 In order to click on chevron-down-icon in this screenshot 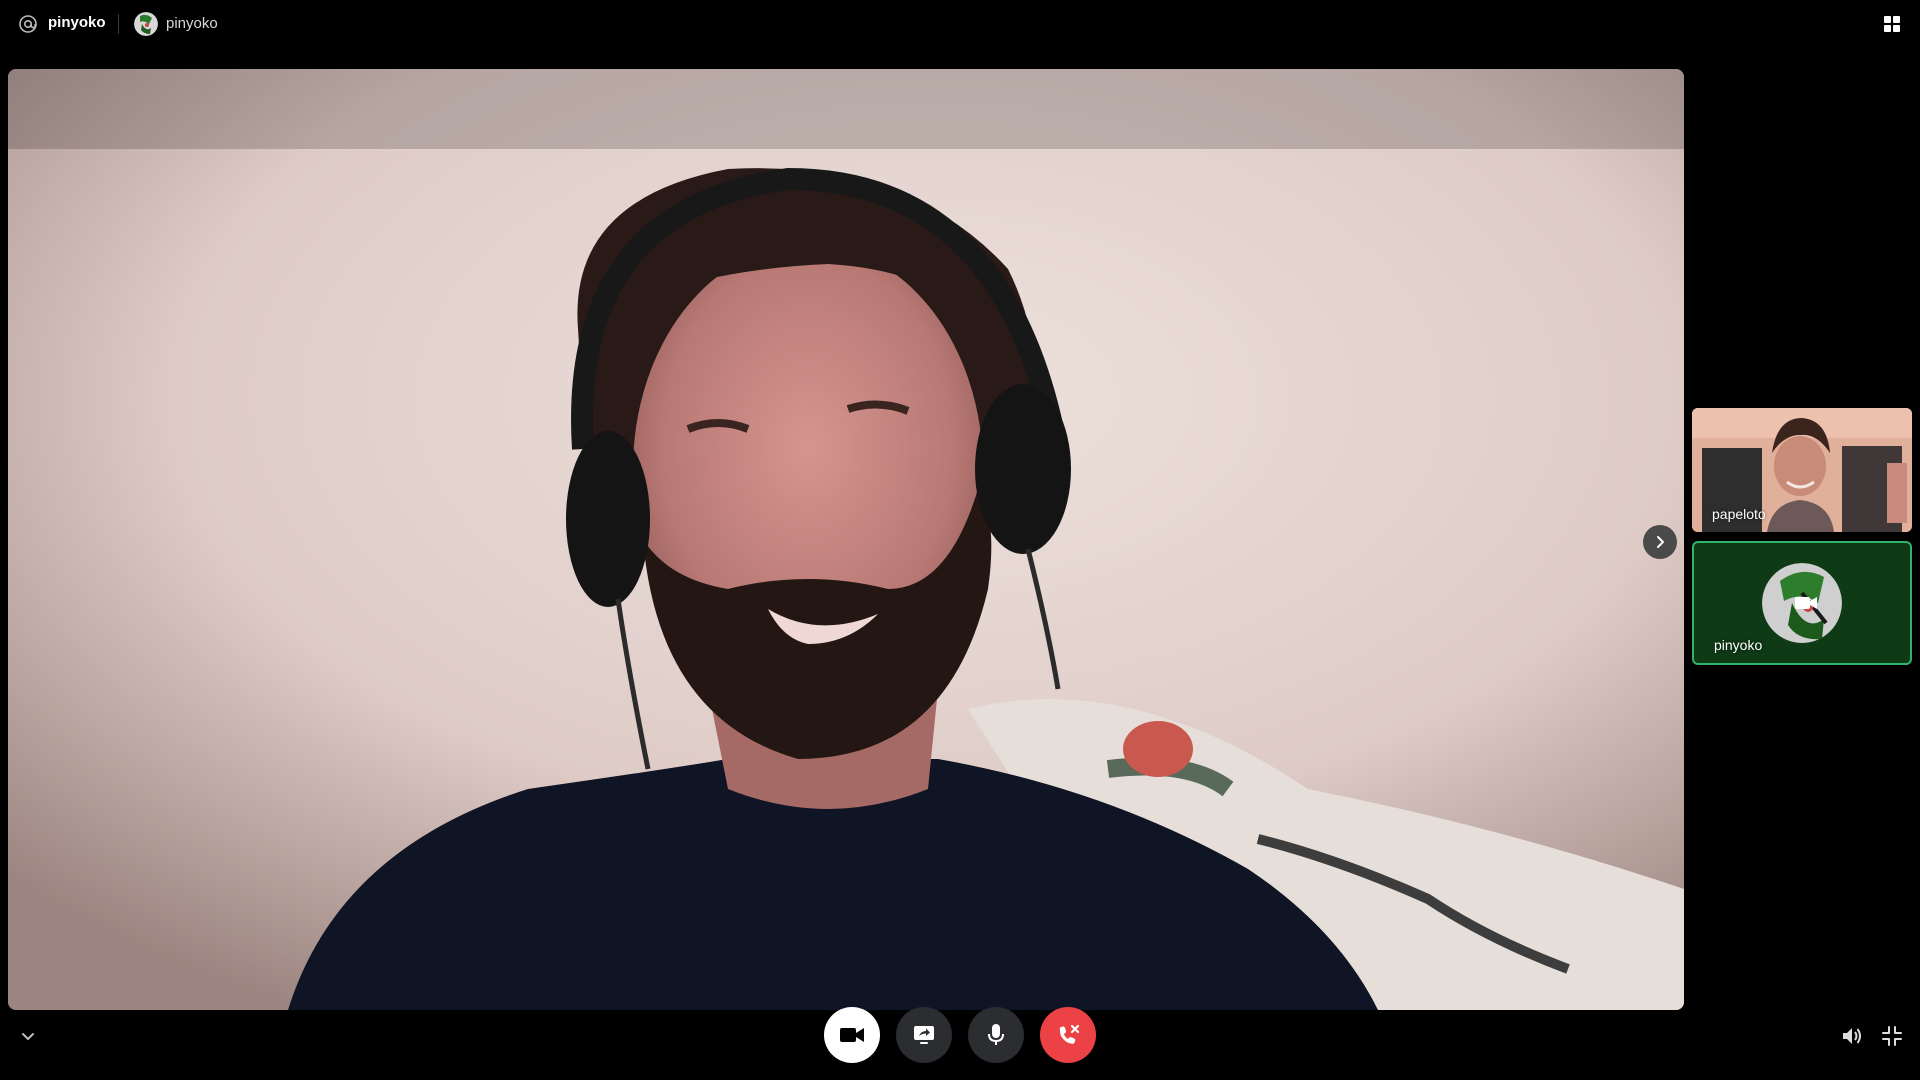, I will do `click(28, 1036)`.